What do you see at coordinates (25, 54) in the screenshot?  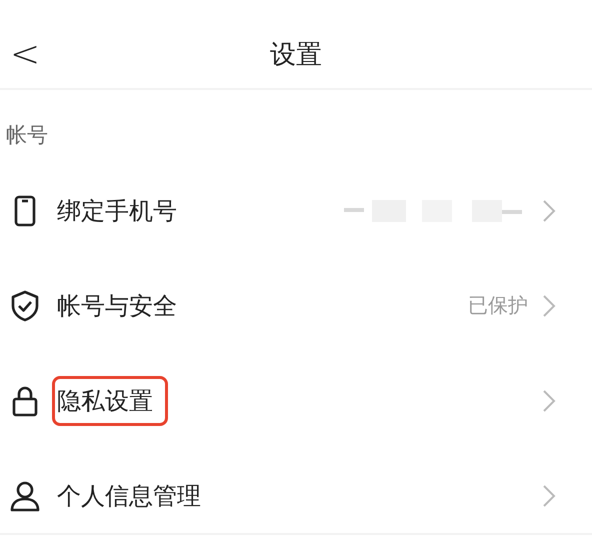 I see `back-button: <` at bounding box center [25, 54].